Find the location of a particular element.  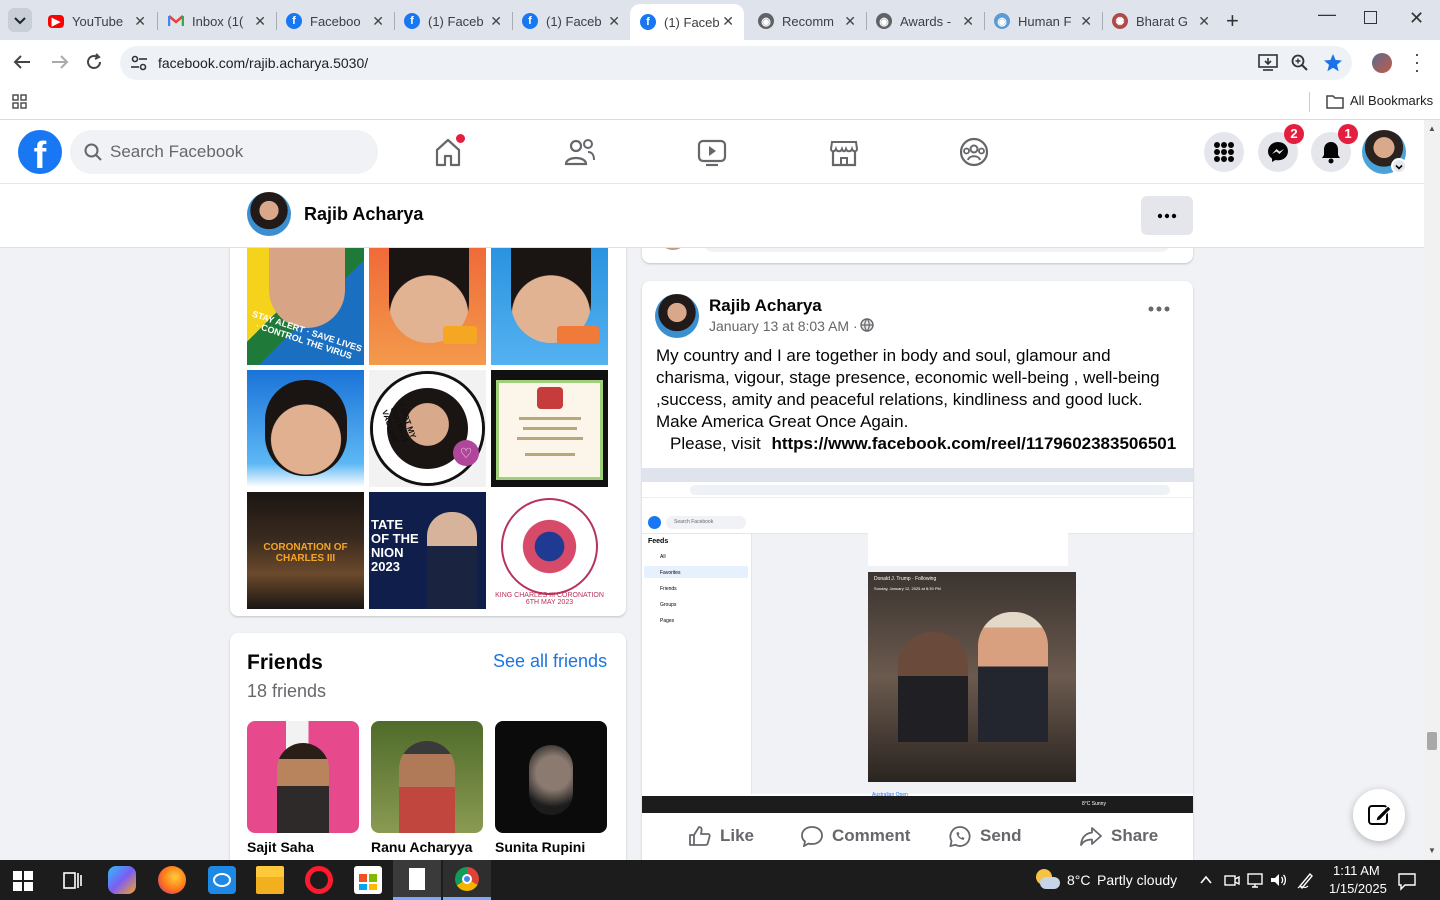

friends-title: Friends is located at coordinates (285, 663).